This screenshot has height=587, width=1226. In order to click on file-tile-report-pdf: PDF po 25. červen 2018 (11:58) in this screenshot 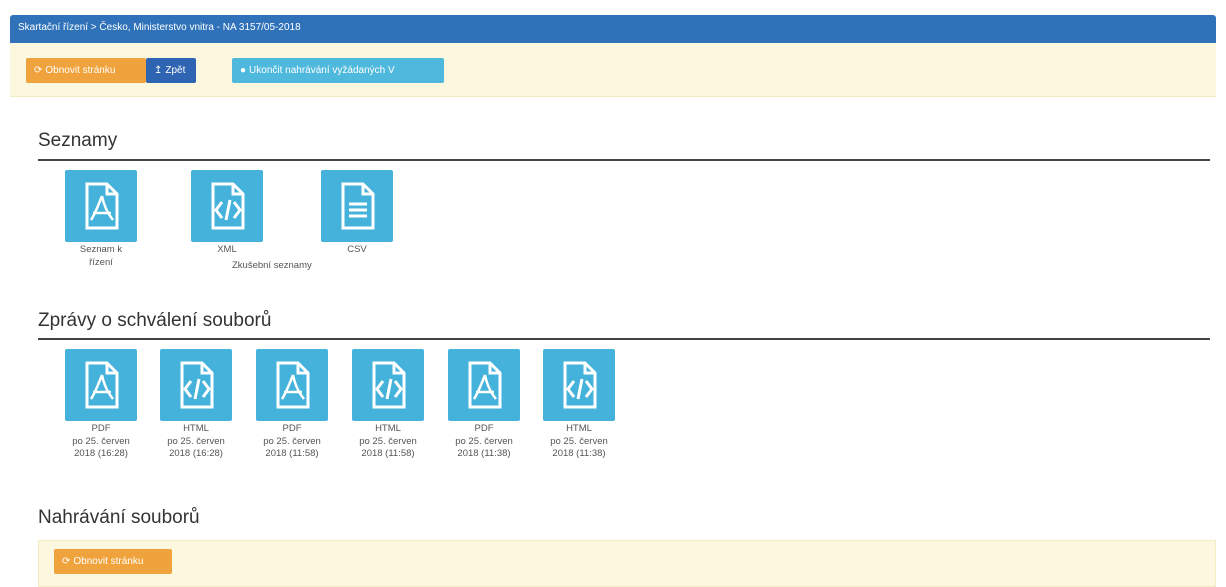, I will do `click(292, 405)`.